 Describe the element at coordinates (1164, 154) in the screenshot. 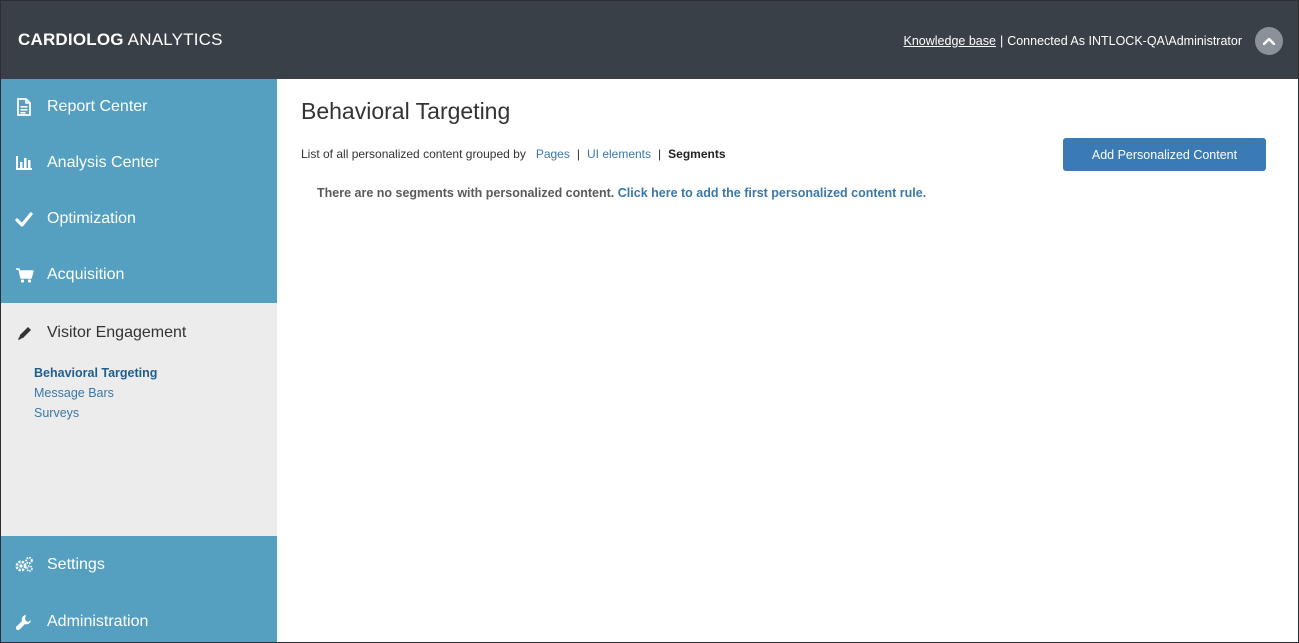

I see `add-personalized-content-button: Add Personalized Content` at that location.